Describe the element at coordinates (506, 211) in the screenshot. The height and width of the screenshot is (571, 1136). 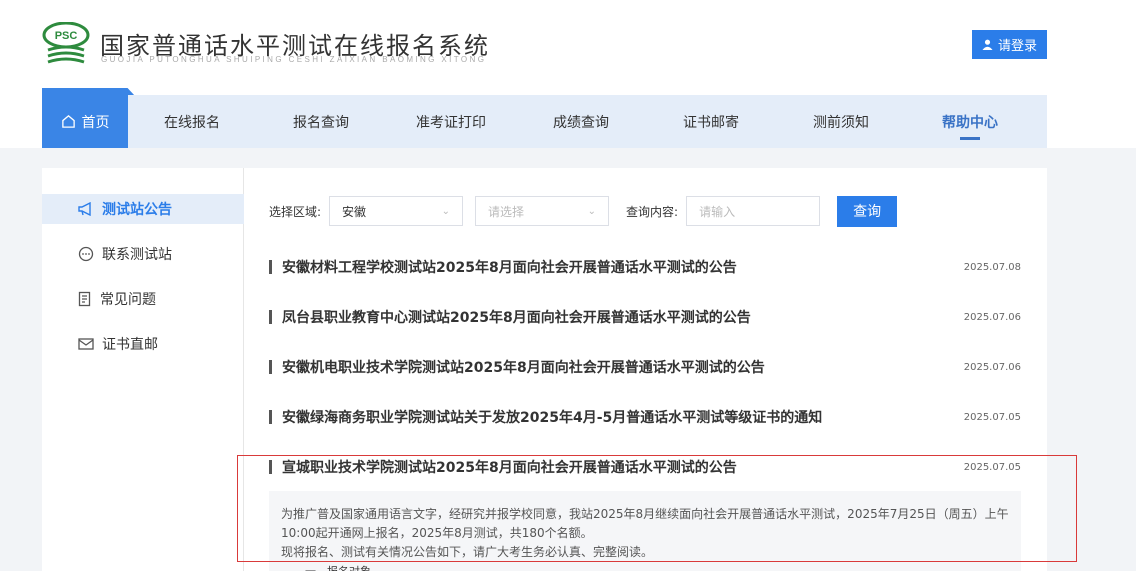
I see `secondary-select-placeholder: 请选择` at that location.